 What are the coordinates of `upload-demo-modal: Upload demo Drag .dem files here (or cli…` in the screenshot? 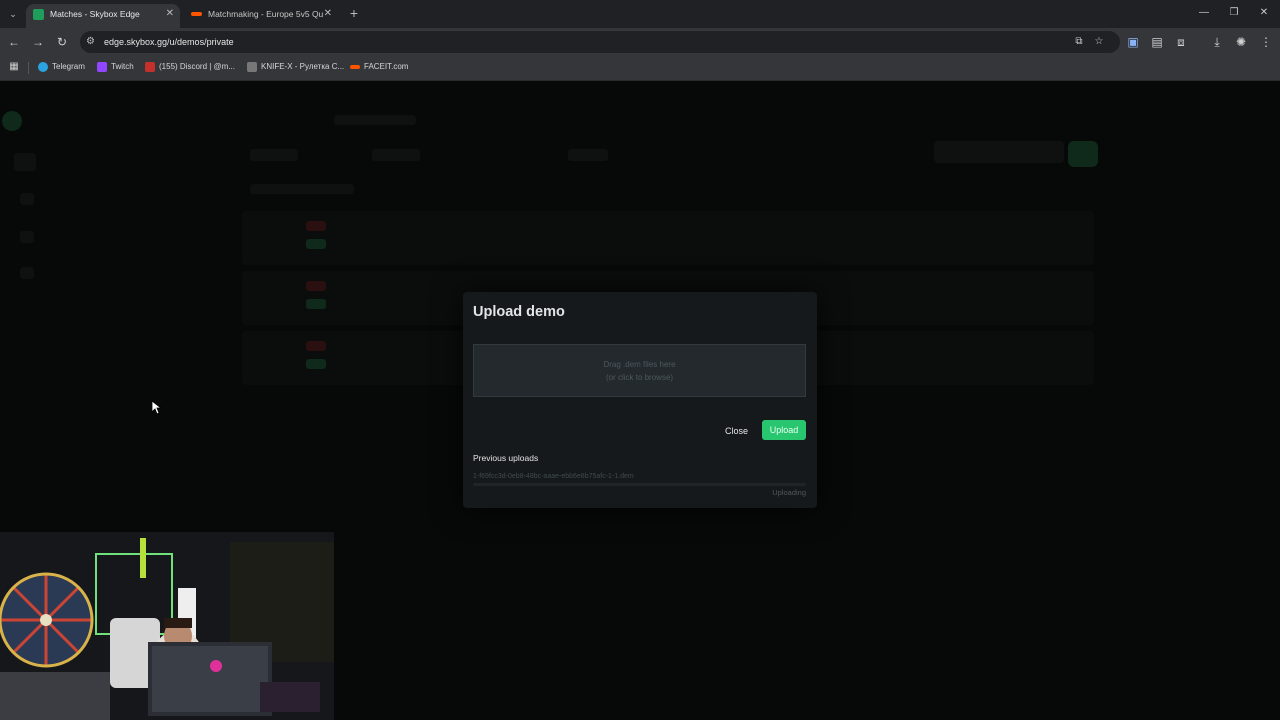 It's located at (640, 400).